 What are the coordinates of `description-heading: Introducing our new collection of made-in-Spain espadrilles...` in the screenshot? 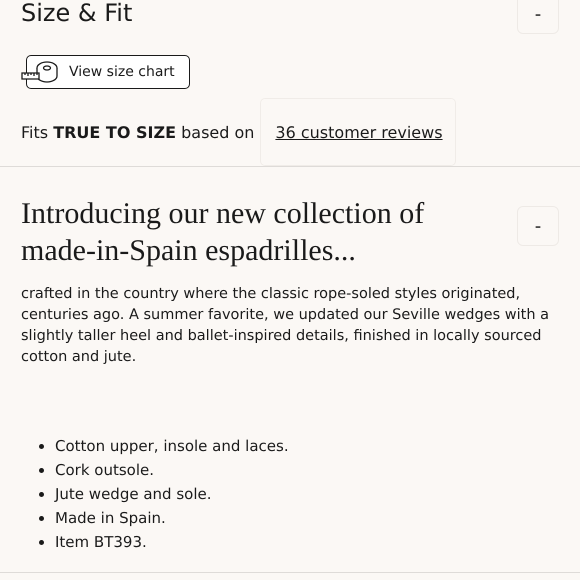 It's located at (223, 232).